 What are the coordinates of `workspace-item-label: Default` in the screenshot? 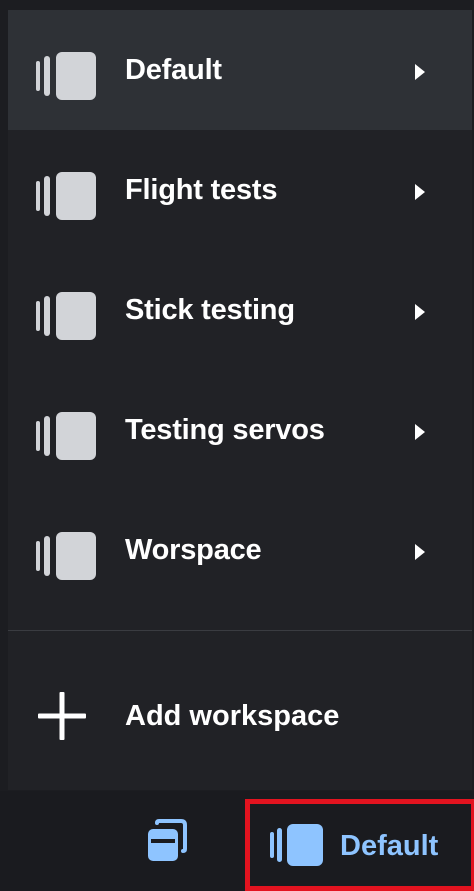 It's located at (173, 70).